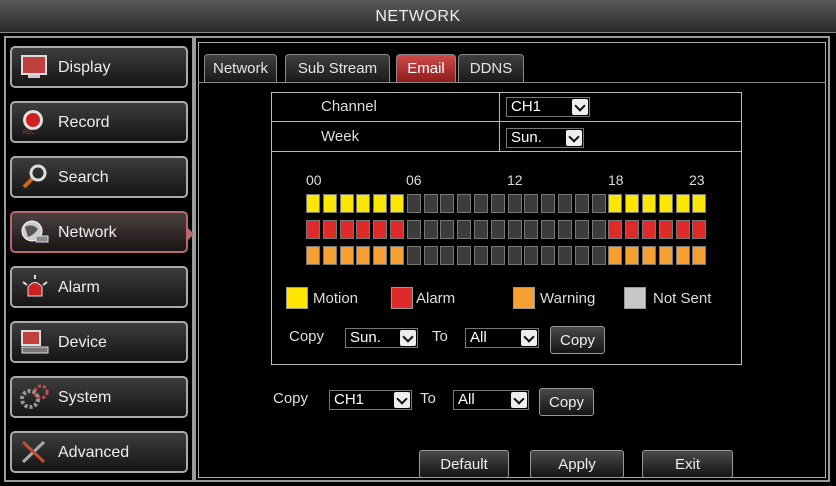  I want to click on schedule-row-motion, so click(507, 205).